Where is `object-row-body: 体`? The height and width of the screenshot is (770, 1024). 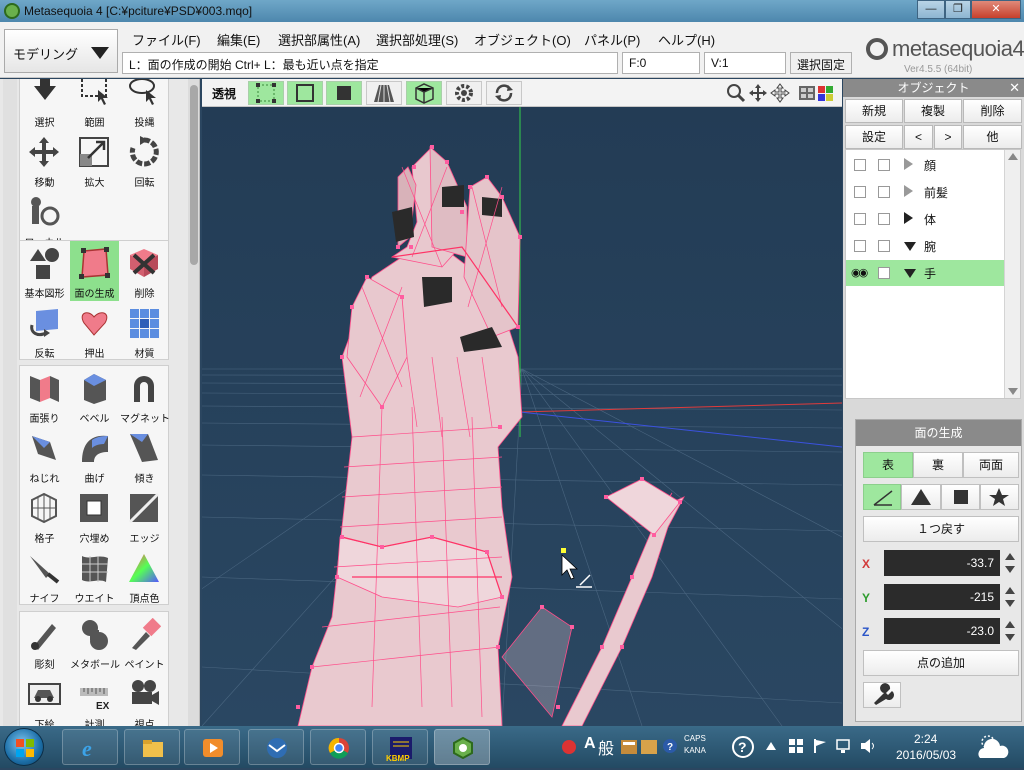
object-row-body: 体 is located at coordinates (925, 219).